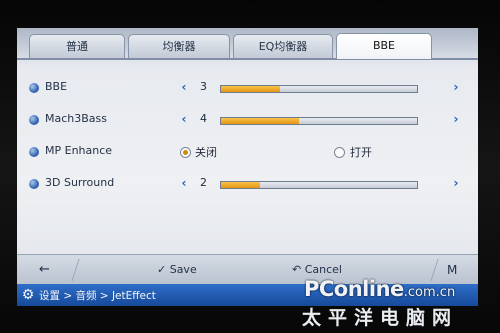 The image size is (500, 333). I want to click on watermark-domain: .com.cn, so click(429, 292).